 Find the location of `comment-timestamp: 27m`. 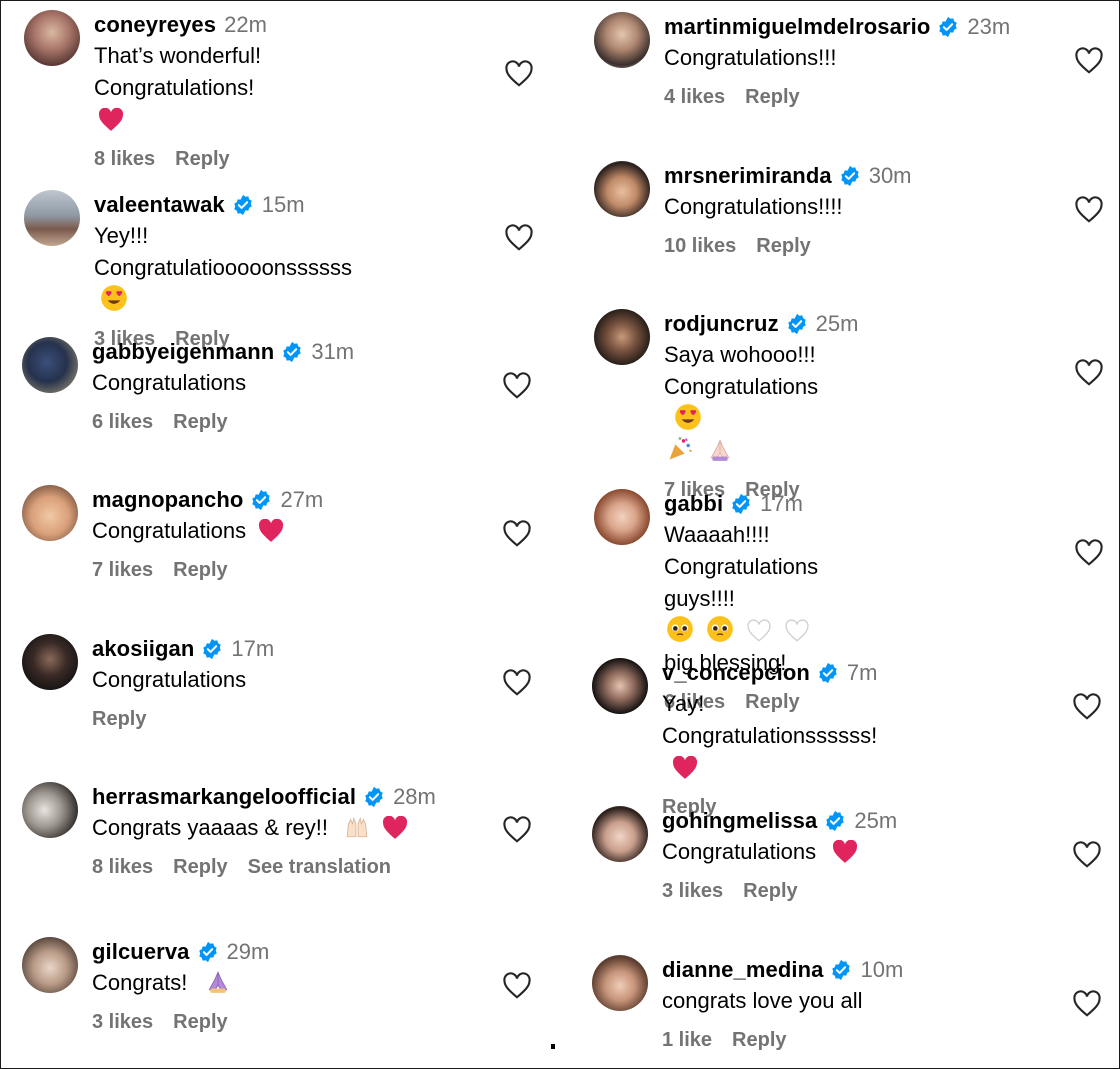

comment-timestamp: 27m is located at coordinates (301, 500).